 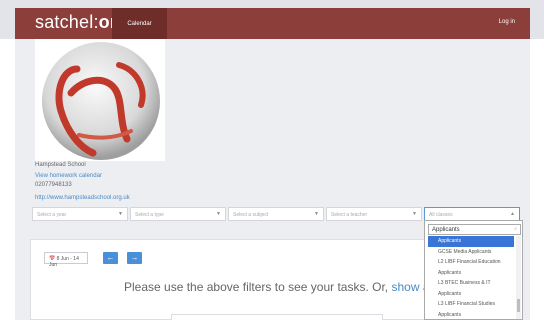 I want to click on login-link: Log in, so click(x=507, y=22).